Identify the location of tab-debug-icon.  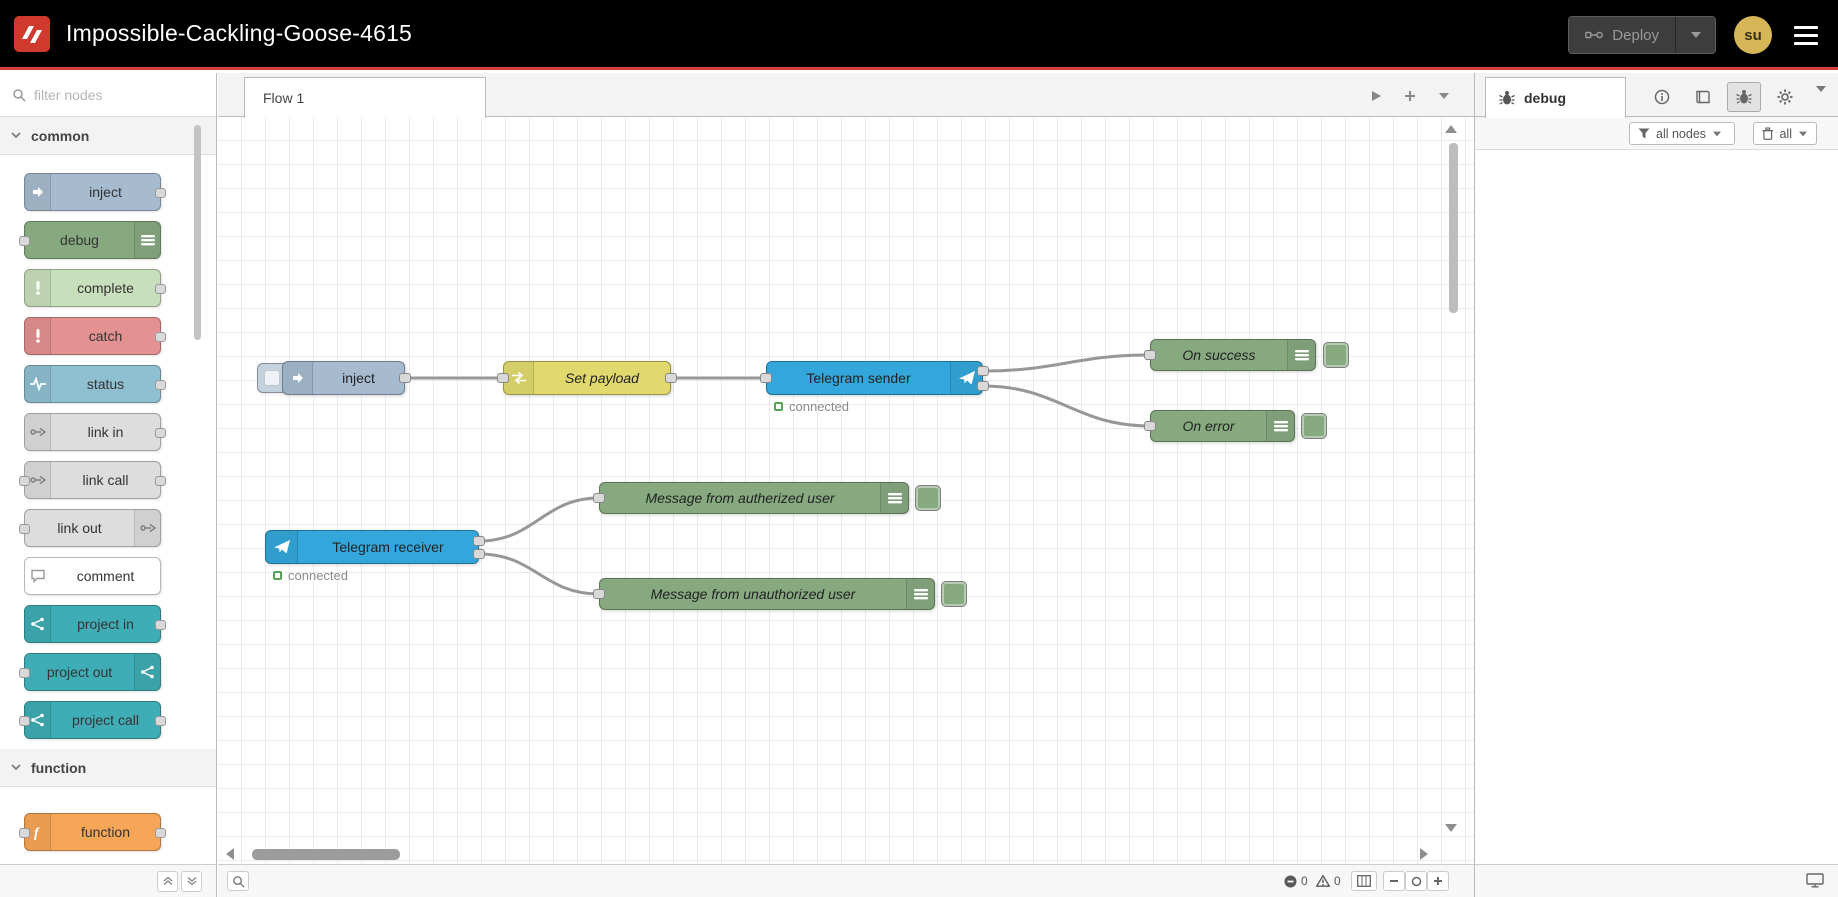
(1744, 97).